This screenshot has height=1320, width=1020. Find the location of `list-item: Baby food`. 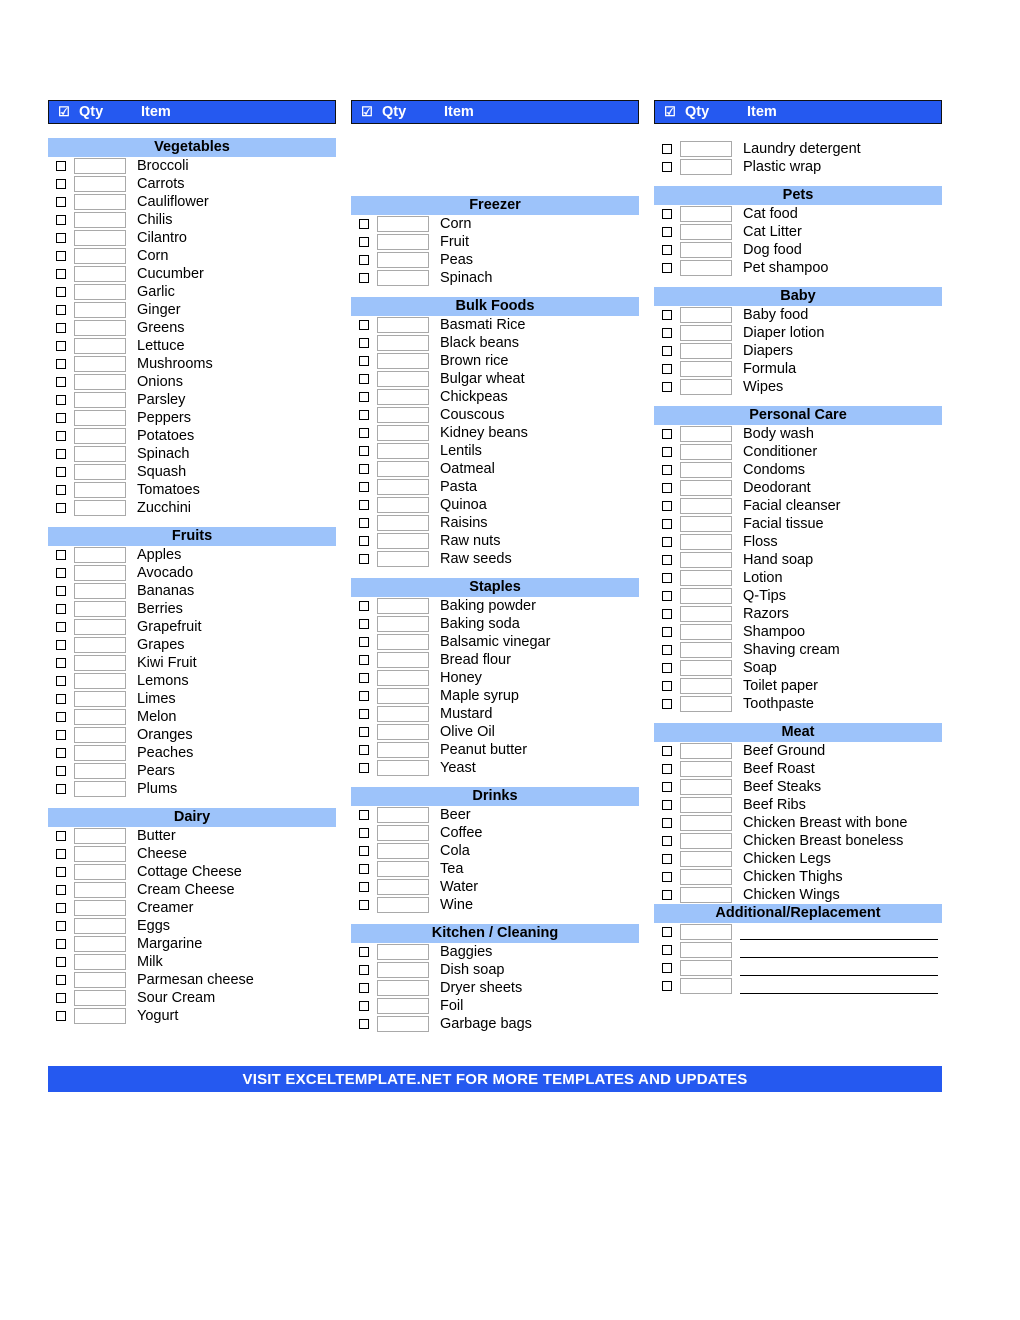

list-item: Baby food is located at coordinates (798, 315).